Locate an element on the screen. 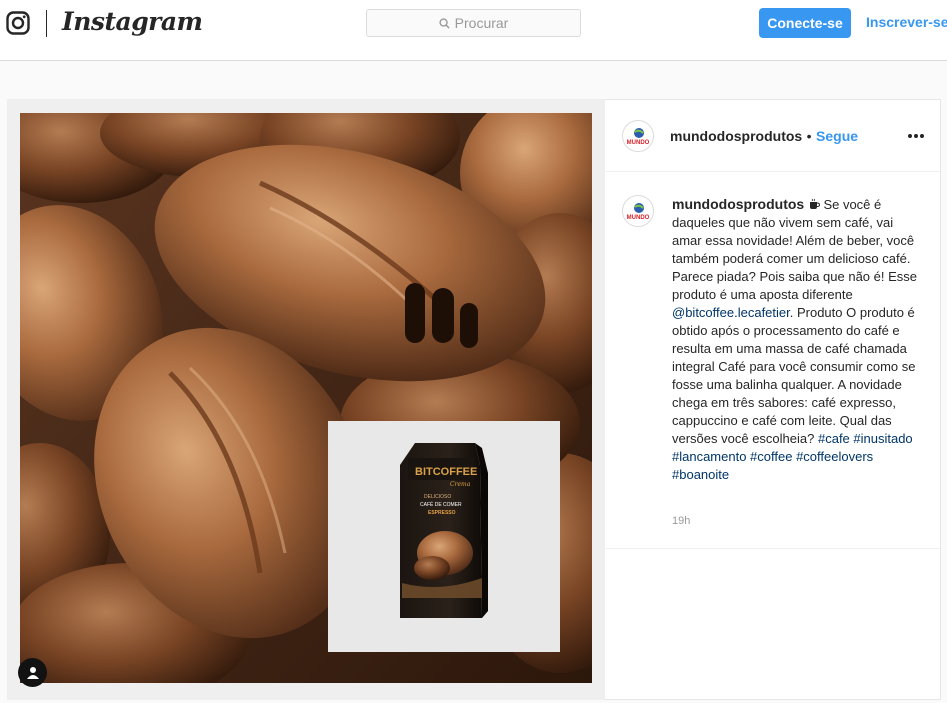  product-flavor: ESPRESSO is located at coordinates (442, 513).